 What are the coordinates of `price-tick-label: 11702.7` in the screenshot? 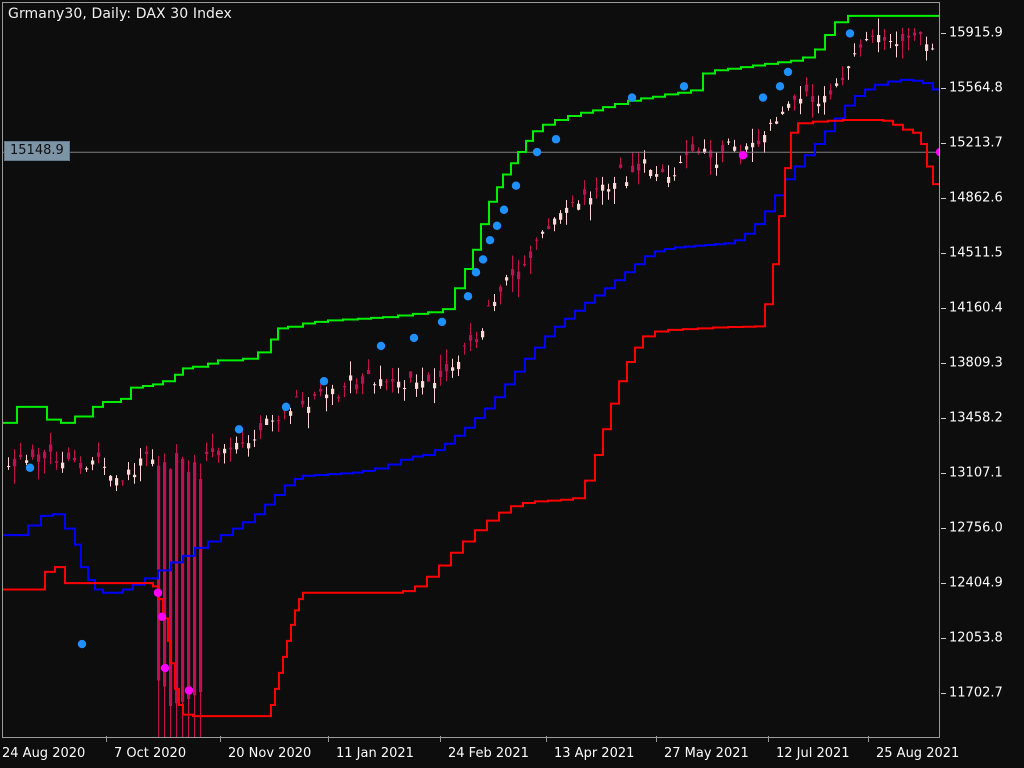 It's located at (976, 693).